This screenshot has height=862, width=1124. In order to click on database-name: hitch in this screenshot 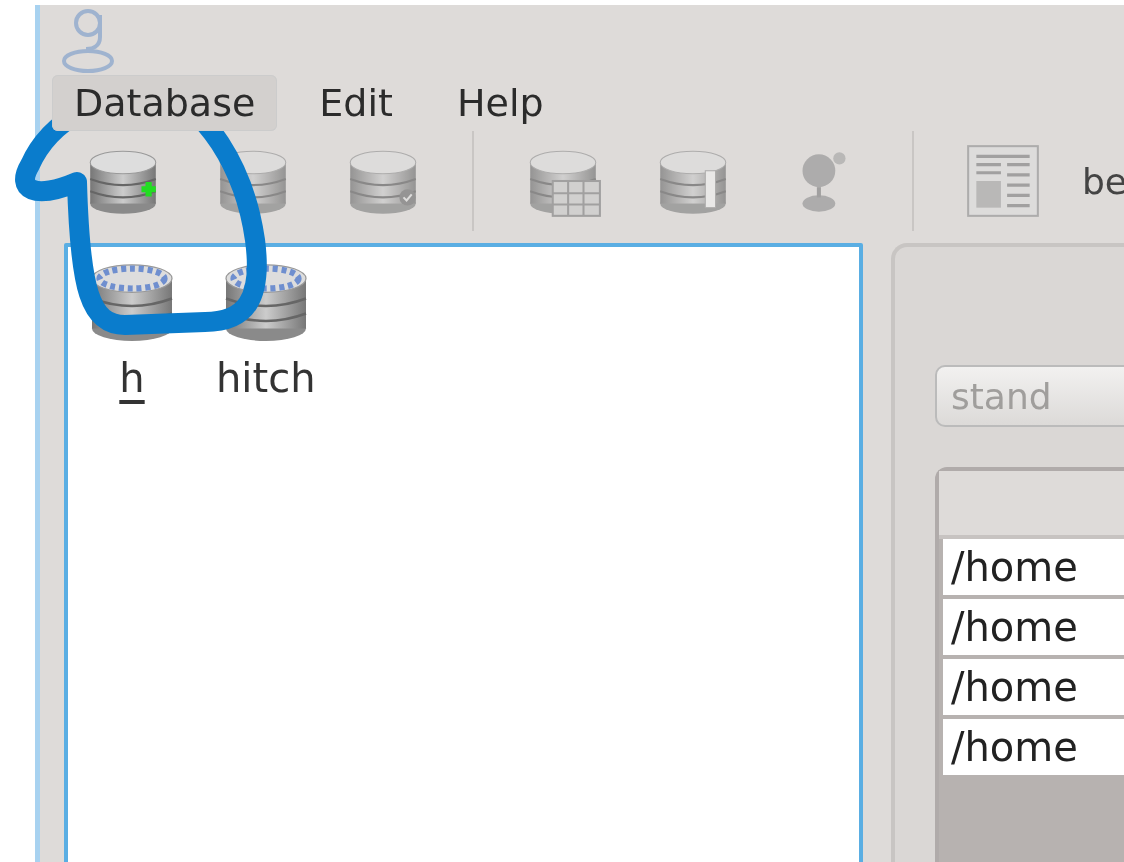, I will do `click(266, 377)`.